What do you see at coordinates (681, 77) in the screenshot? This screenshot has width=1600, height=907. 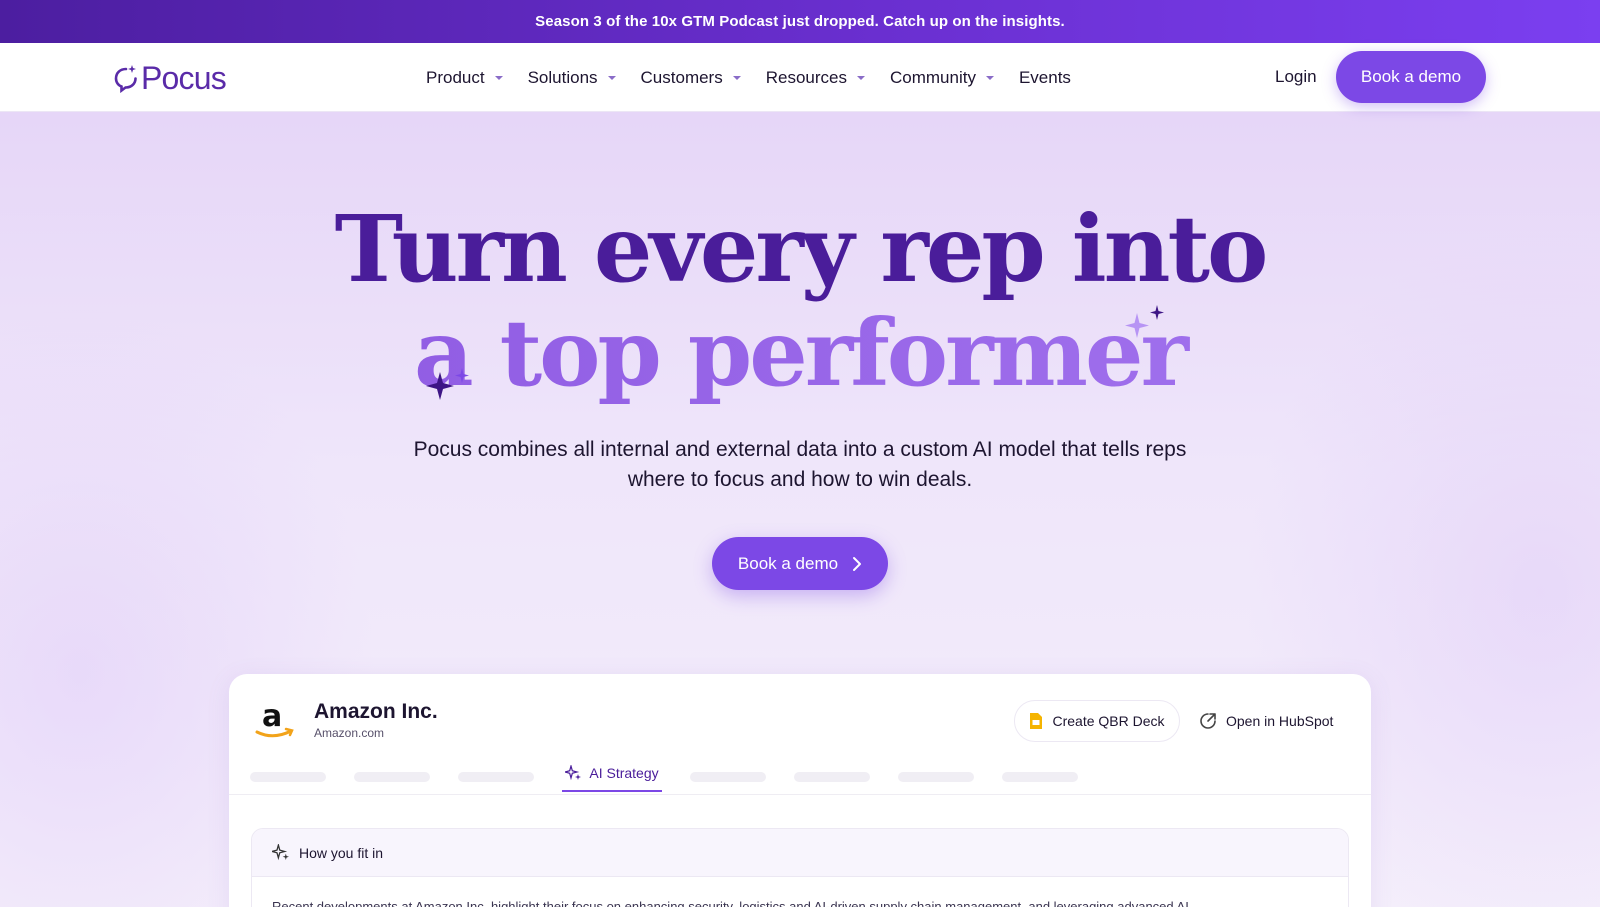 I see `nav-item-label: Customers` at bounding box center [681, 77].